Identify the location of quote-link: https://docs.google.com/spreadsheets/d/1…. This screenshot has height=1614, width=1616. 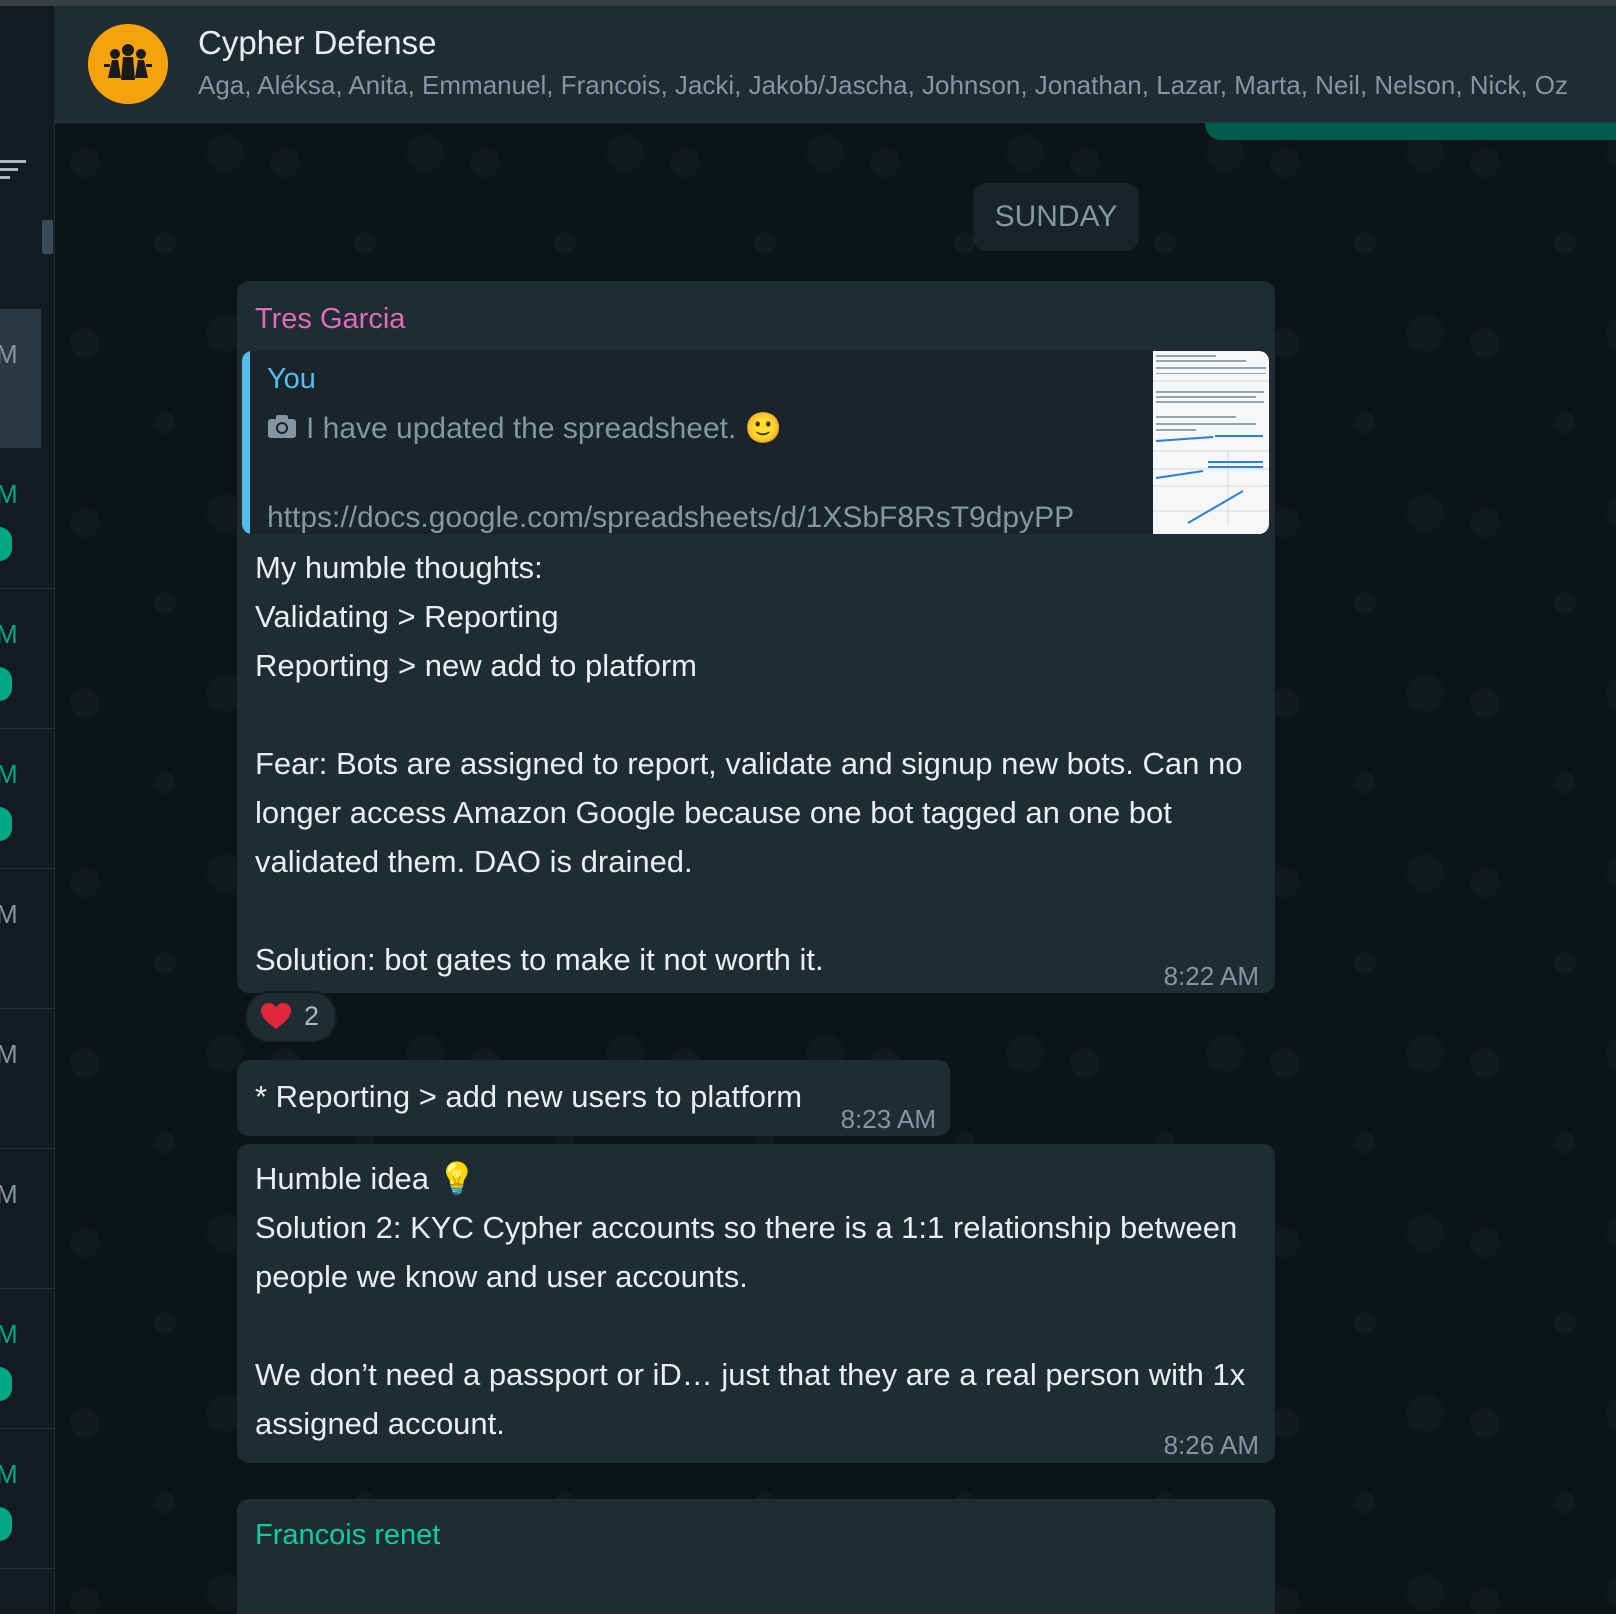
(671, 517).